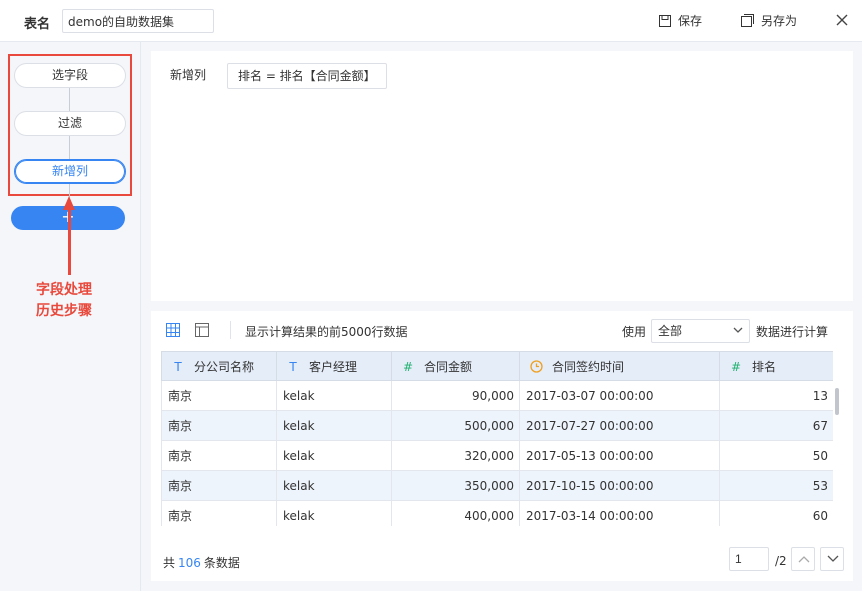  I want to click on table-header-row: T 分公司名称 T 客户经理 # 合同金额 合同签约时间 # 排名, so click(497, 366).